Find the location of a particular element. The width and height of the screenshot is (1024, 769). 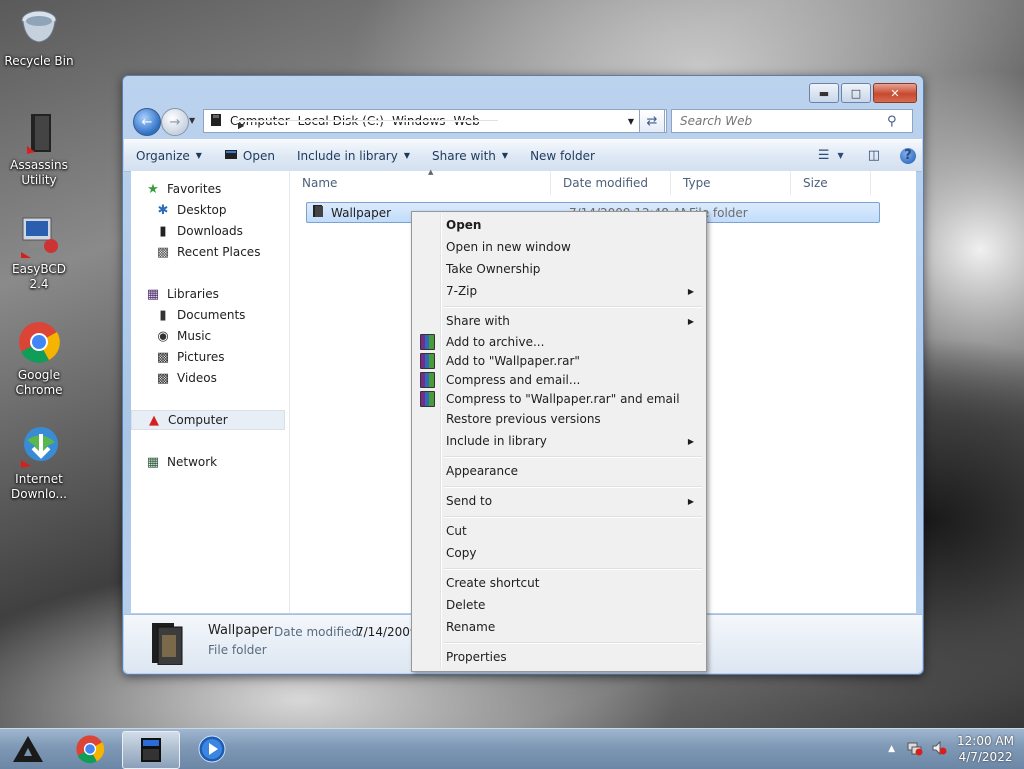

taskbar-media-player-button is located at coordinates (212, 749).